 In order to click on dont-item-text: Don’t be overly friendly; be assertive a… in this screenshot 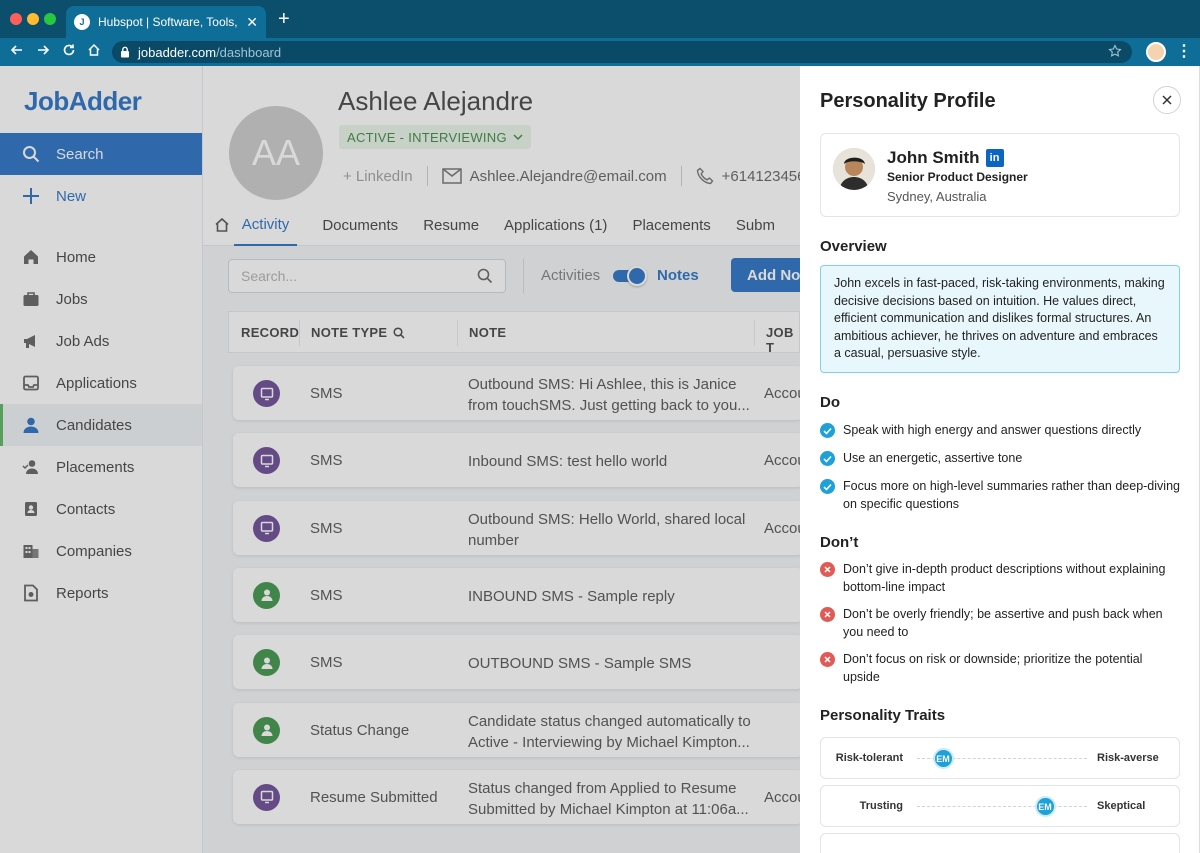, I will do `click(1003, 623)`.